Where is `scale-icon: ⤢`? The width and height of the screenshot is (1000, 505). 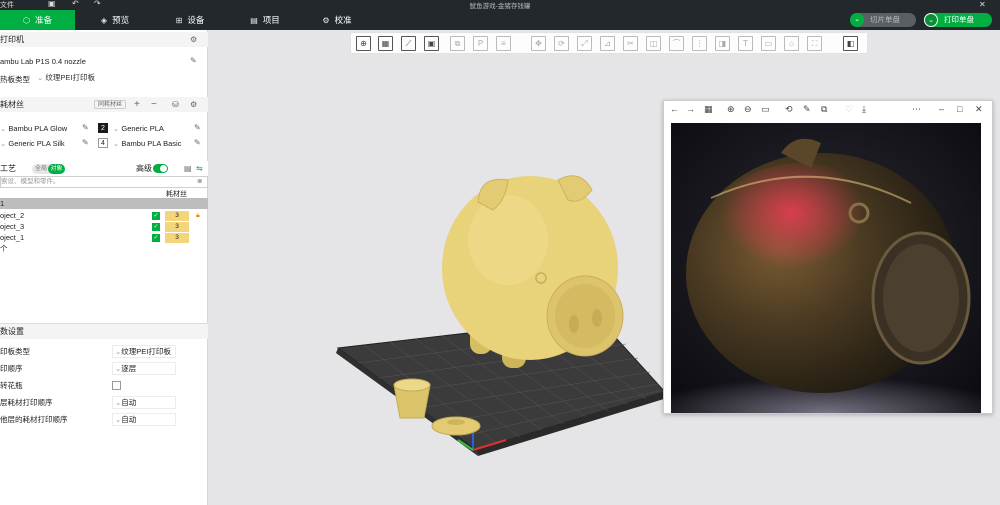 scale-icon: ⤢ is located at coordinates (584, 43).